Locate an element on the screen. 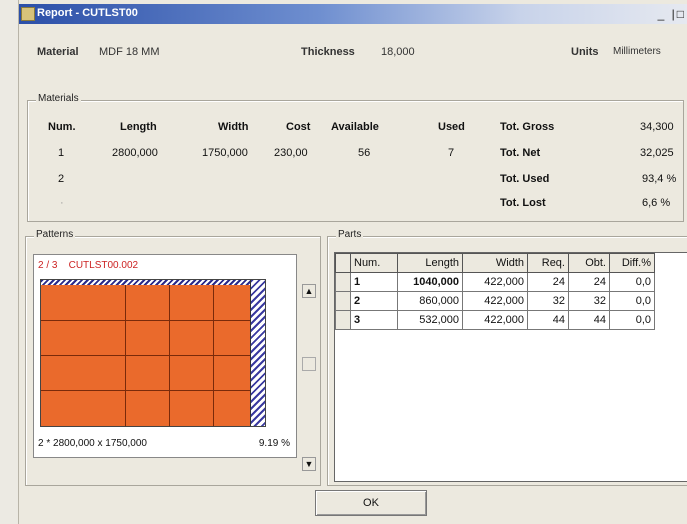  tot-lost-label: Tot. Lost is located at coordinates (523, 203).